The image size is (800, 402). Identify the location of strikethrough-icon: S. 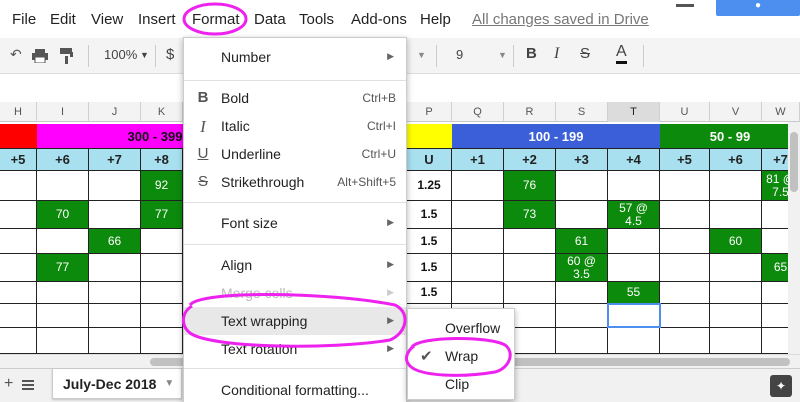
(585, 53).